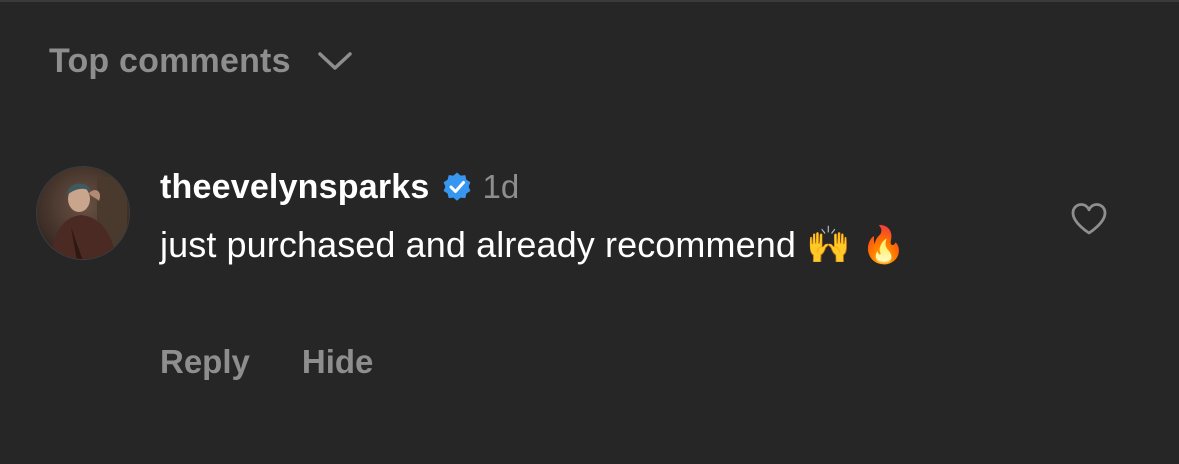  Describe the element at coordinates (83, 213) in the screenshot. I see `avatar` at that location.